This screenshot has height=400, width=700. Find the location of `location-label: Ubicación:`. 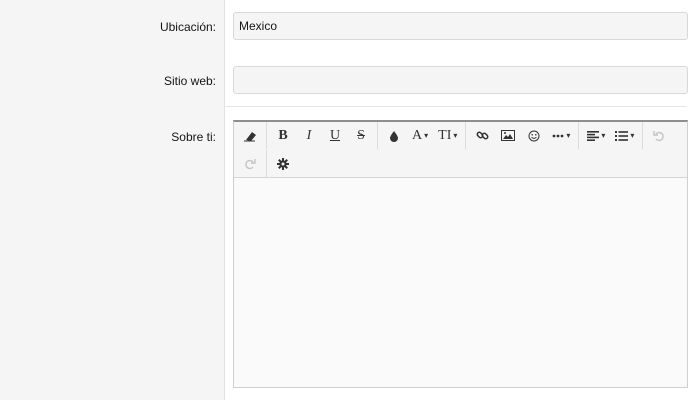

location-label: Ubicación: is located at coordinates (187, 27).